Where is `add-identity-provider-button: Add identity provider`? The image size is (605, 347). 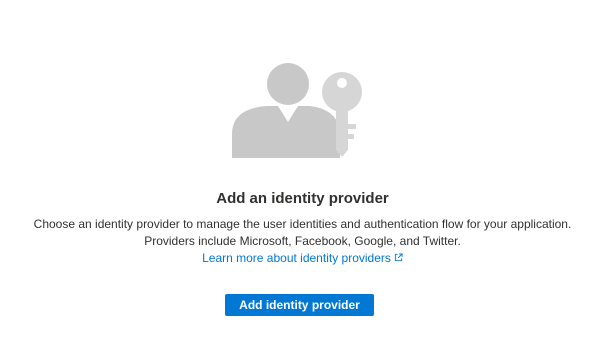 add-identity-provider-button: Add identity provider is located at coordinates (299, 305).